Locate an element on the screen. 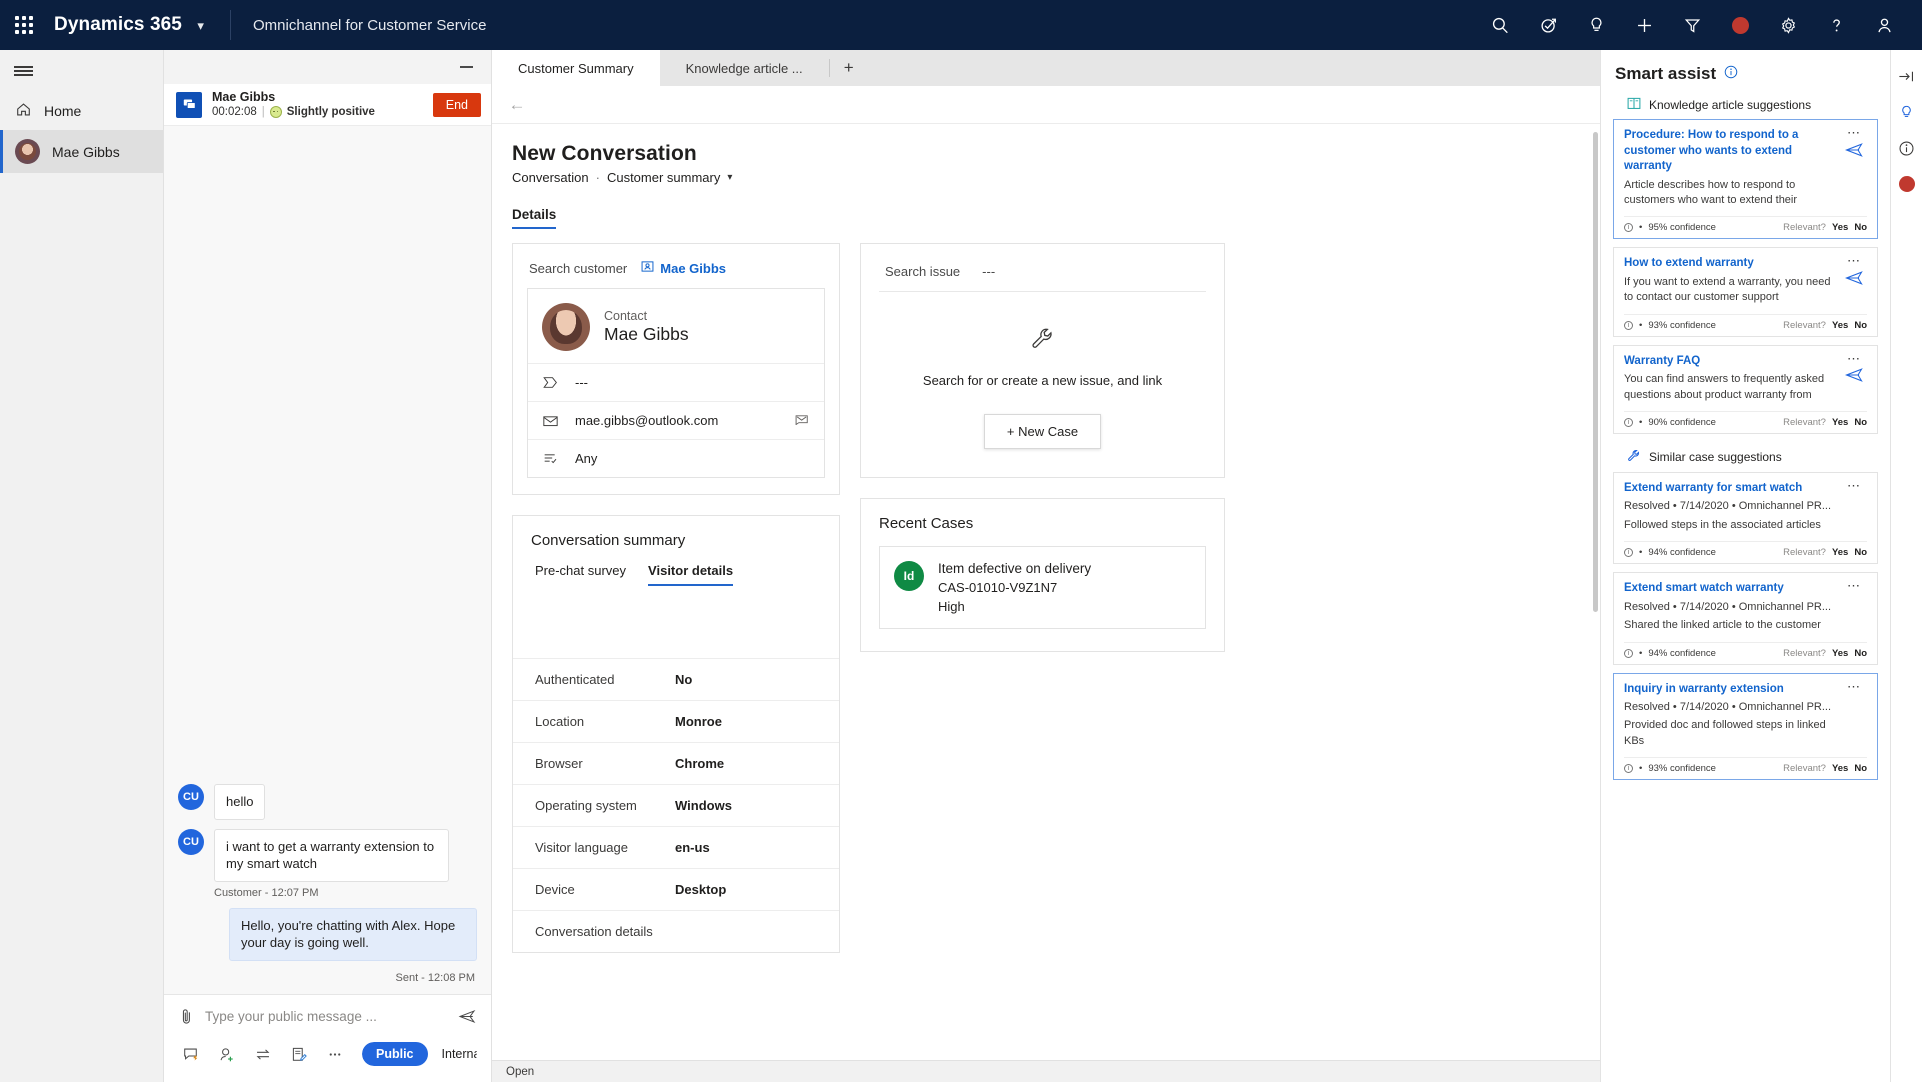 This screenshot has height=1082, width=1922. transfer-icon is located at coordinates (263, 1054).